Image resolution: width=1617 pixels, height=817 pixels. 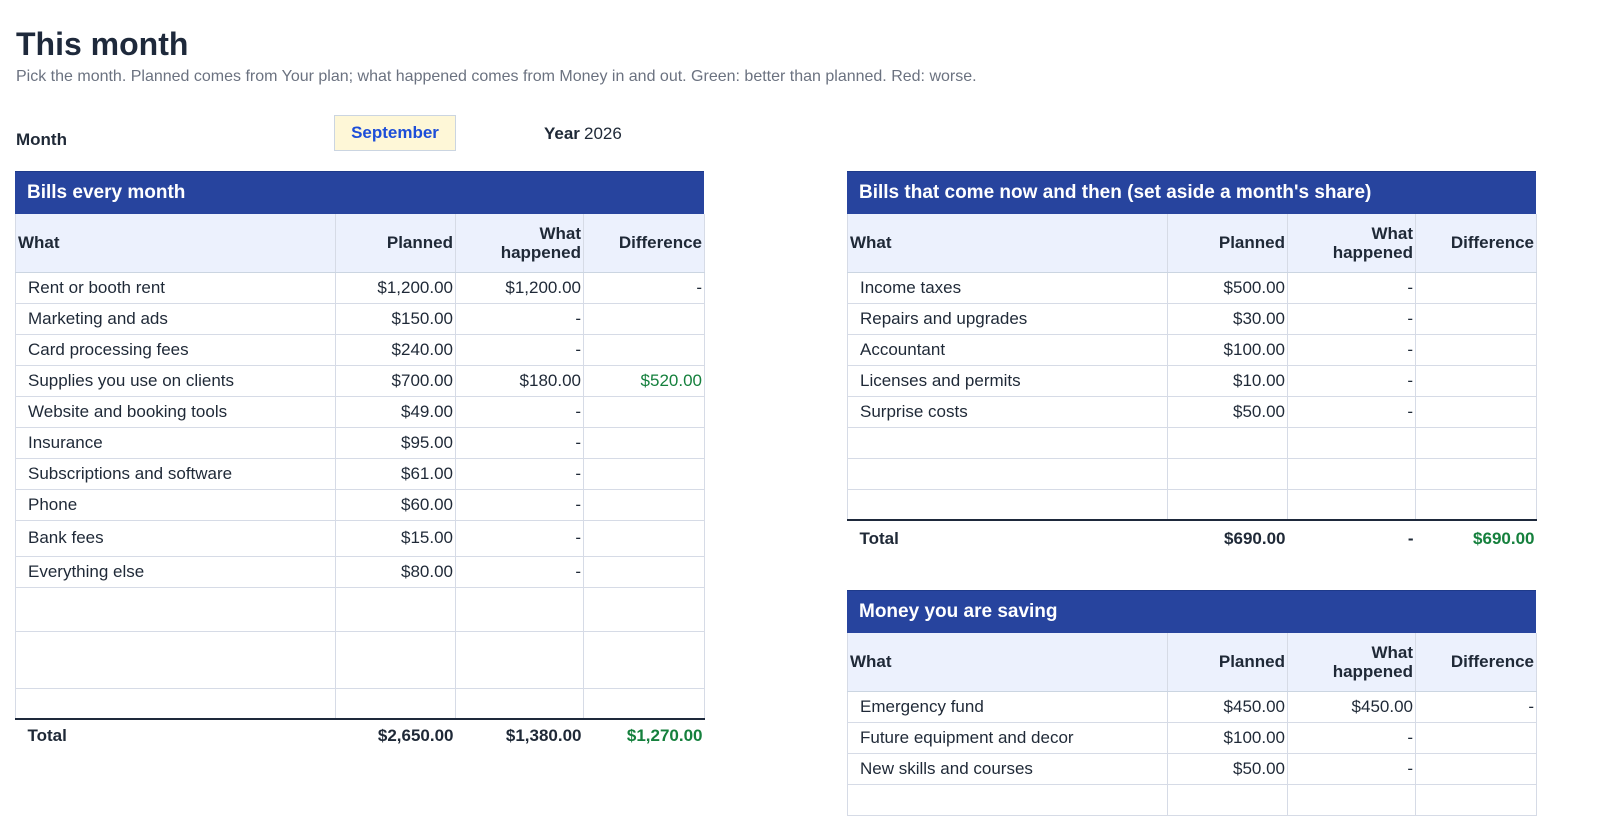 What do you see at coordinates (395, 572) in the screenshot?
I see `cell-planned: $80.00` at bounding box center [395, 572].